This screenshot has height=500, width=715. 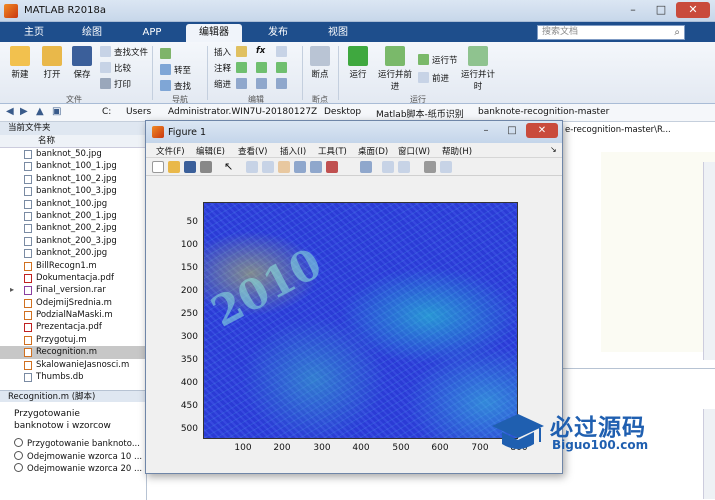 What do you see at coordinates (174, 167) in the screenshot?
I see `open-icon` at bounding box center [174, 167].